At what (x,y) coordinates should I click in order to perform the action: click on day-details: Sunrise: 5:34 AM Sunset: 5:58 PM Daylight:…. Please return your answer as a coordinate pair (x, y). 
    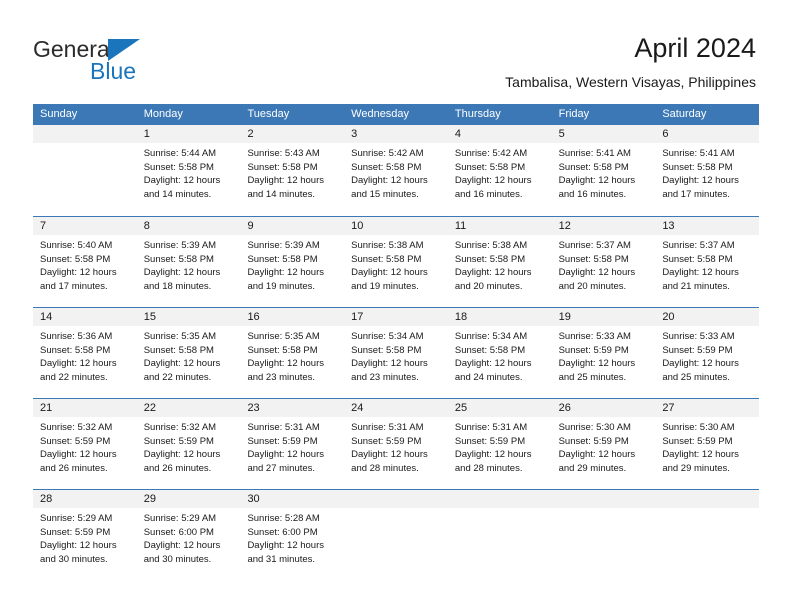
    Looking at the image, I should click on (500, 355).